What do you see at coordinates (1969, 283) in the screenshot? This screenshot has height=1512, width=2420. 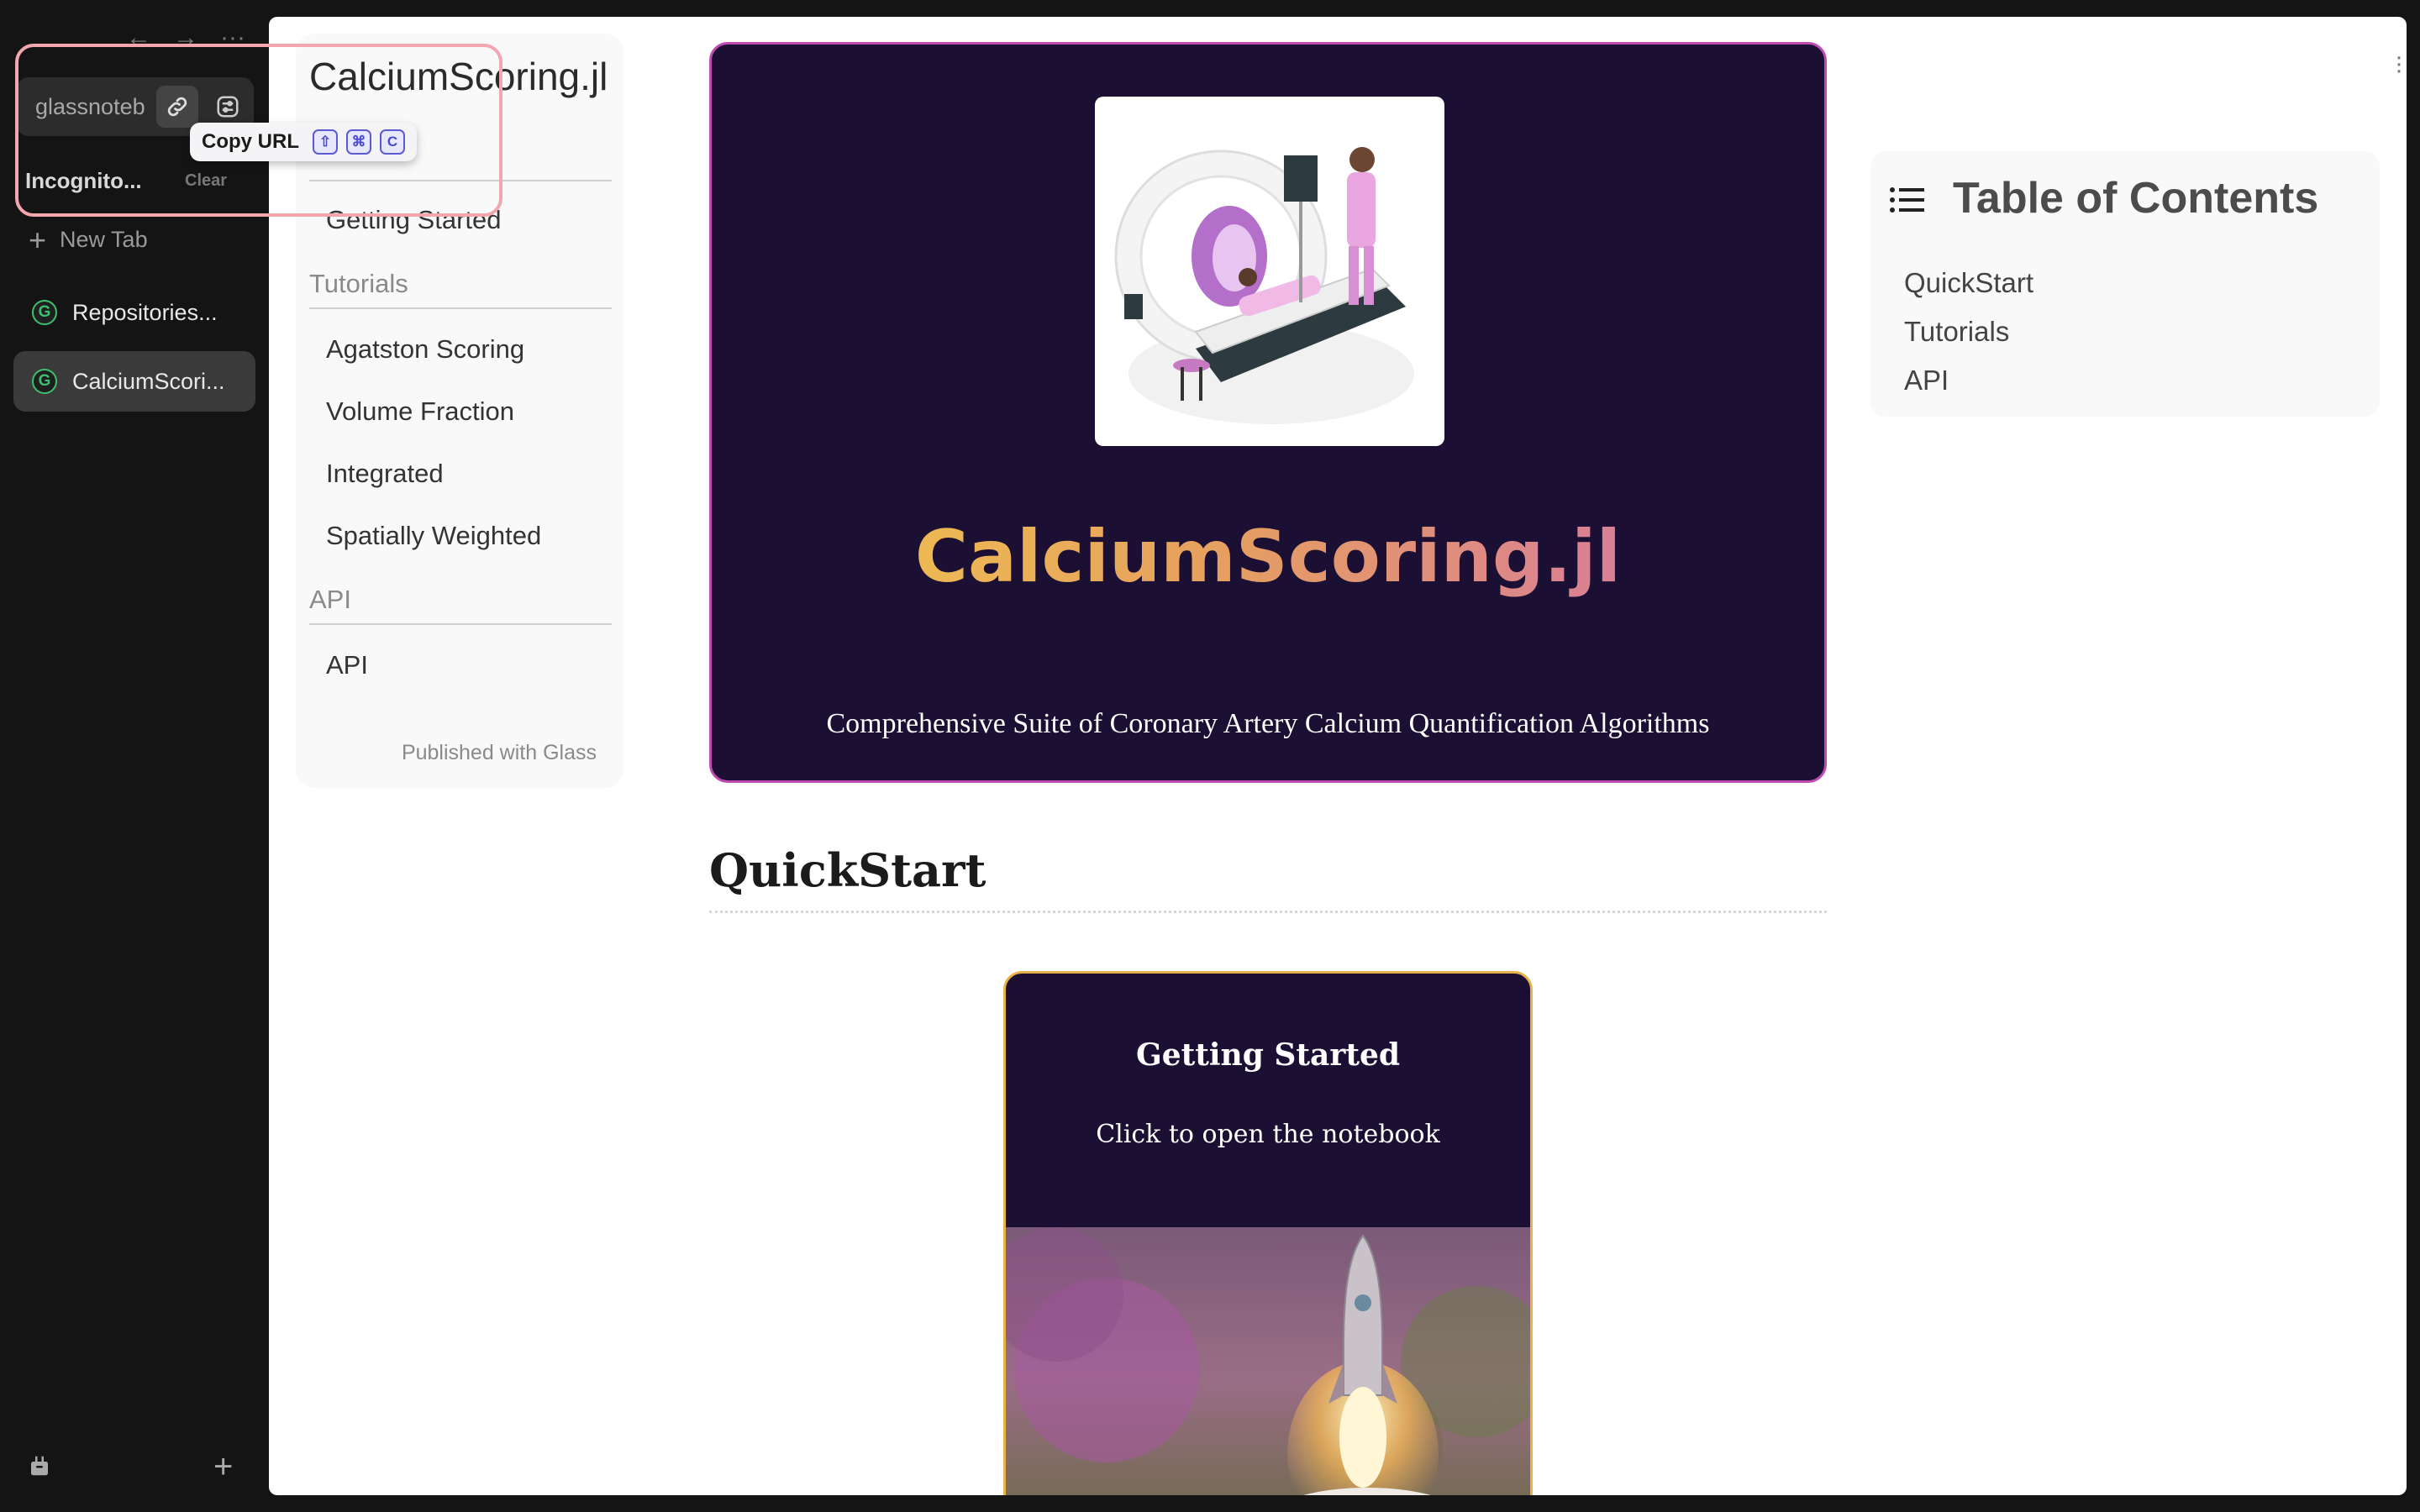 I see `toc-item-quickstart: QuickStart` at bounding box center [1969, 283].